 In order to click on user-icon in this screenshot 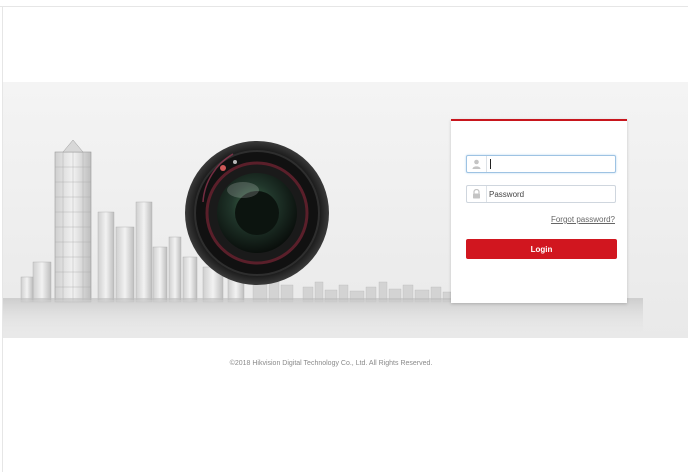, I will do `click(477, 164)`.